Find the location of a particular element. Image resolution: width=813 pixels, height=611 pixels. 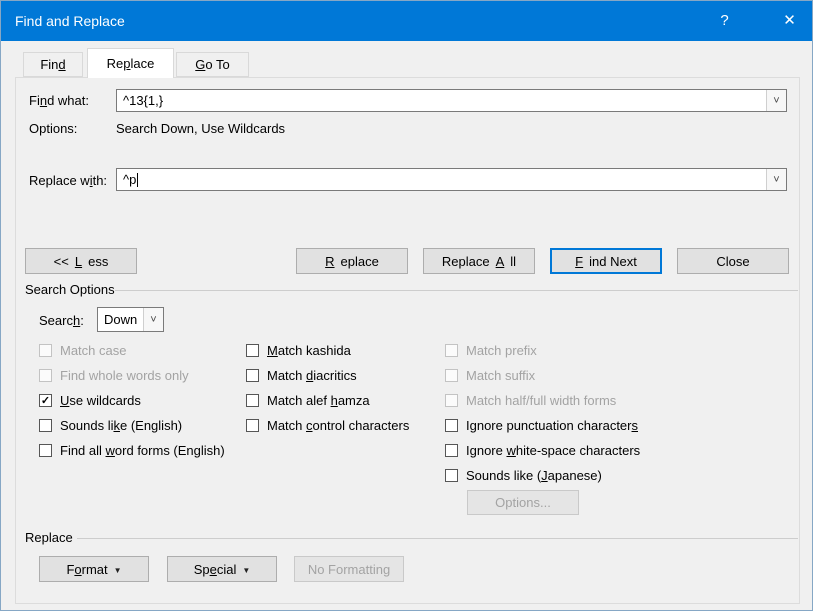

options-value: Search Down, Use Wildcards is located at coordinates (201, 128).